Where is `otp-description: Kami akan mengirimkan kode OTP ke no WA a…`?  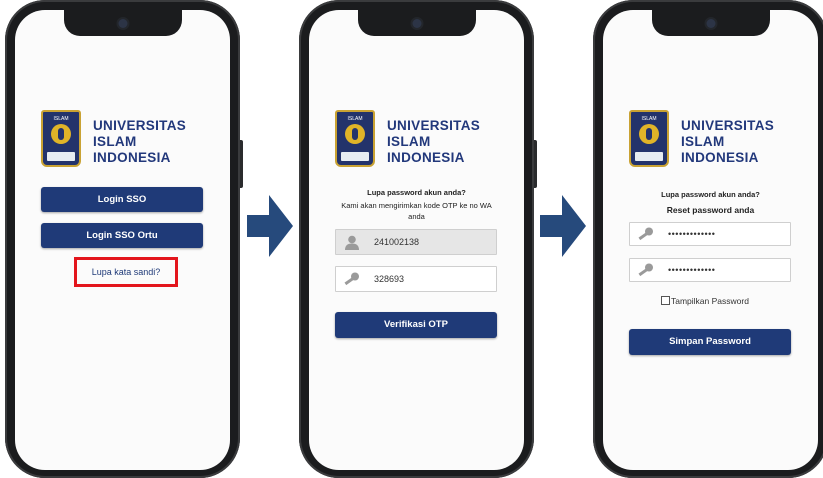
otp-description: Kami akan mengirimkan kode OTP ke no WA a… is located at coordinates (416, 211).